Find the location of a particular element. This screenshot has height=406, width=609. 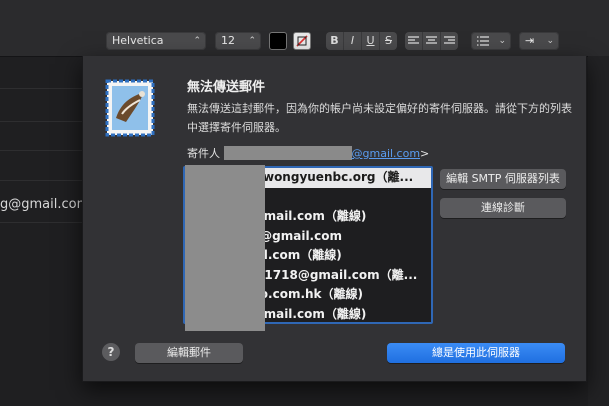

indent-select: ⇥ ⌄ is located at coordinates (539, 41).